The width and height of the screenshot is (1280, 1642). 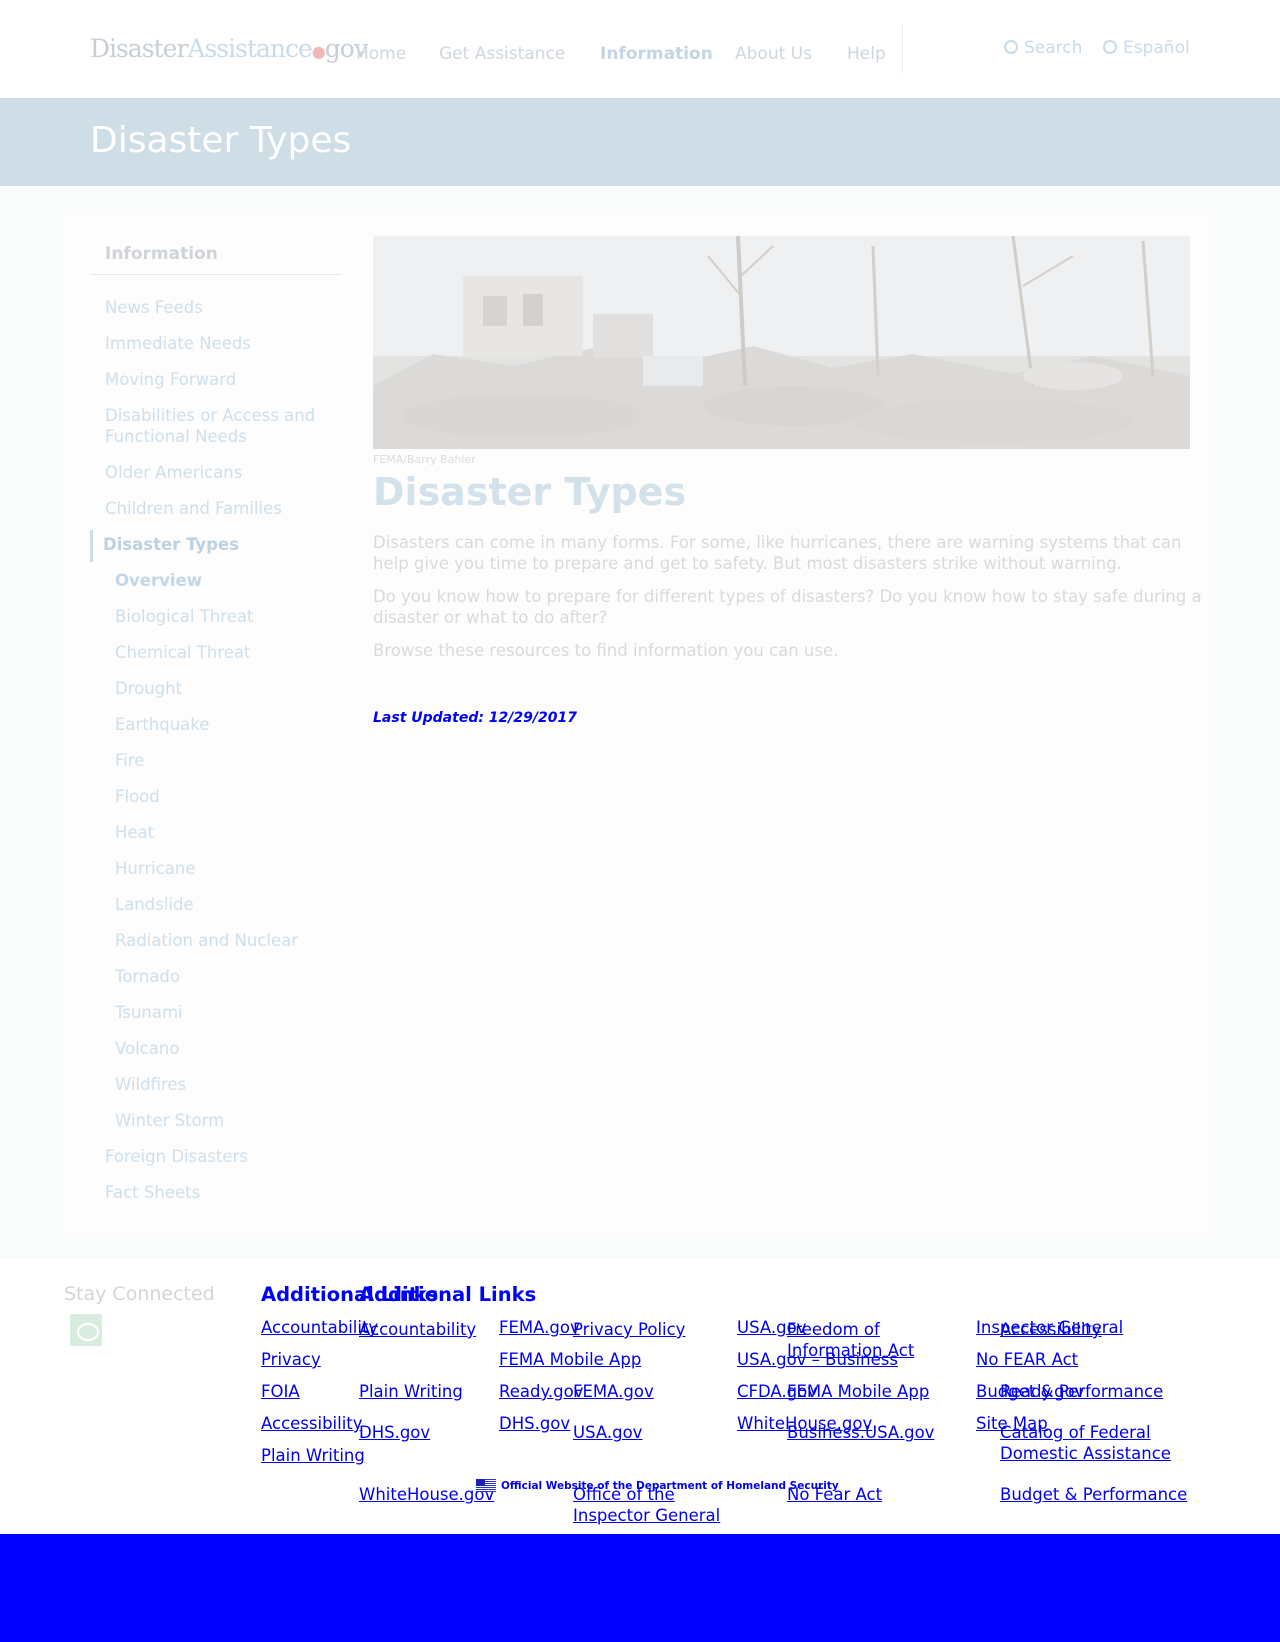 What do you see at coordinates (773, 54) in the screenshot?
I see `nav-about-us: About Us` at bounding box center [773, 54].